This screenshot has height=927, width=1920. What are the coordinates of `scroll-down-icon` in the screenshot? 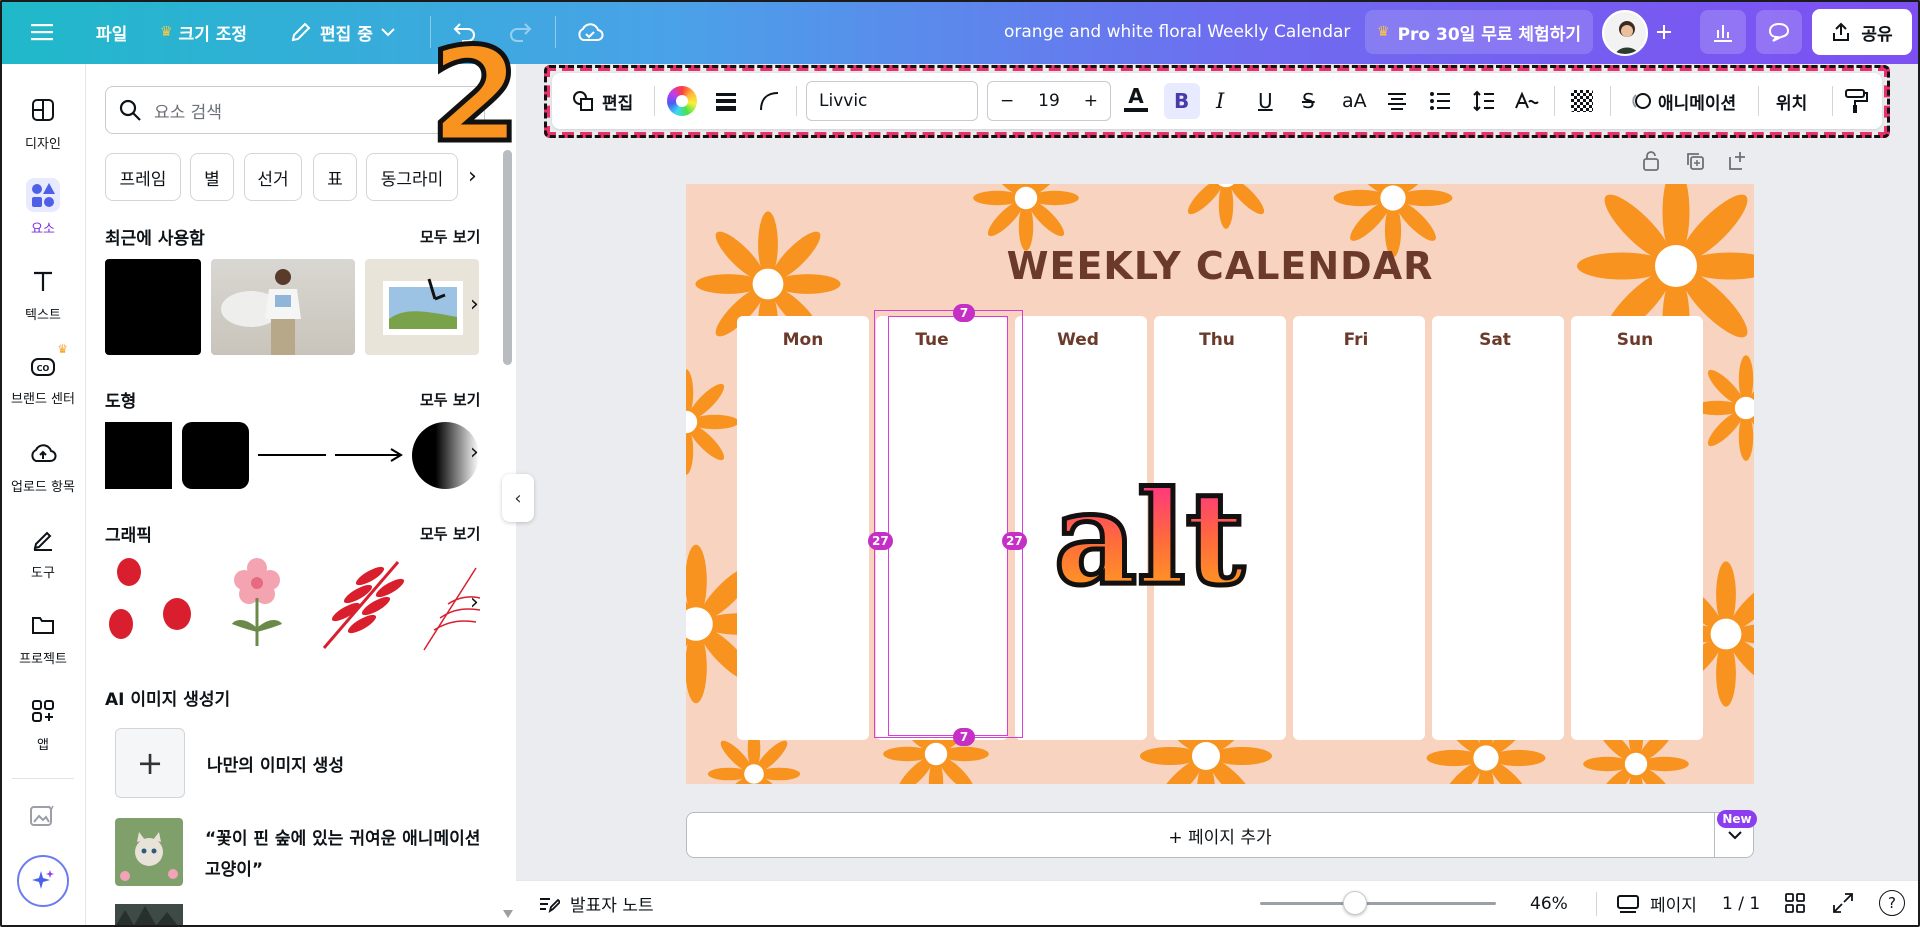 It's located at (508, 914).